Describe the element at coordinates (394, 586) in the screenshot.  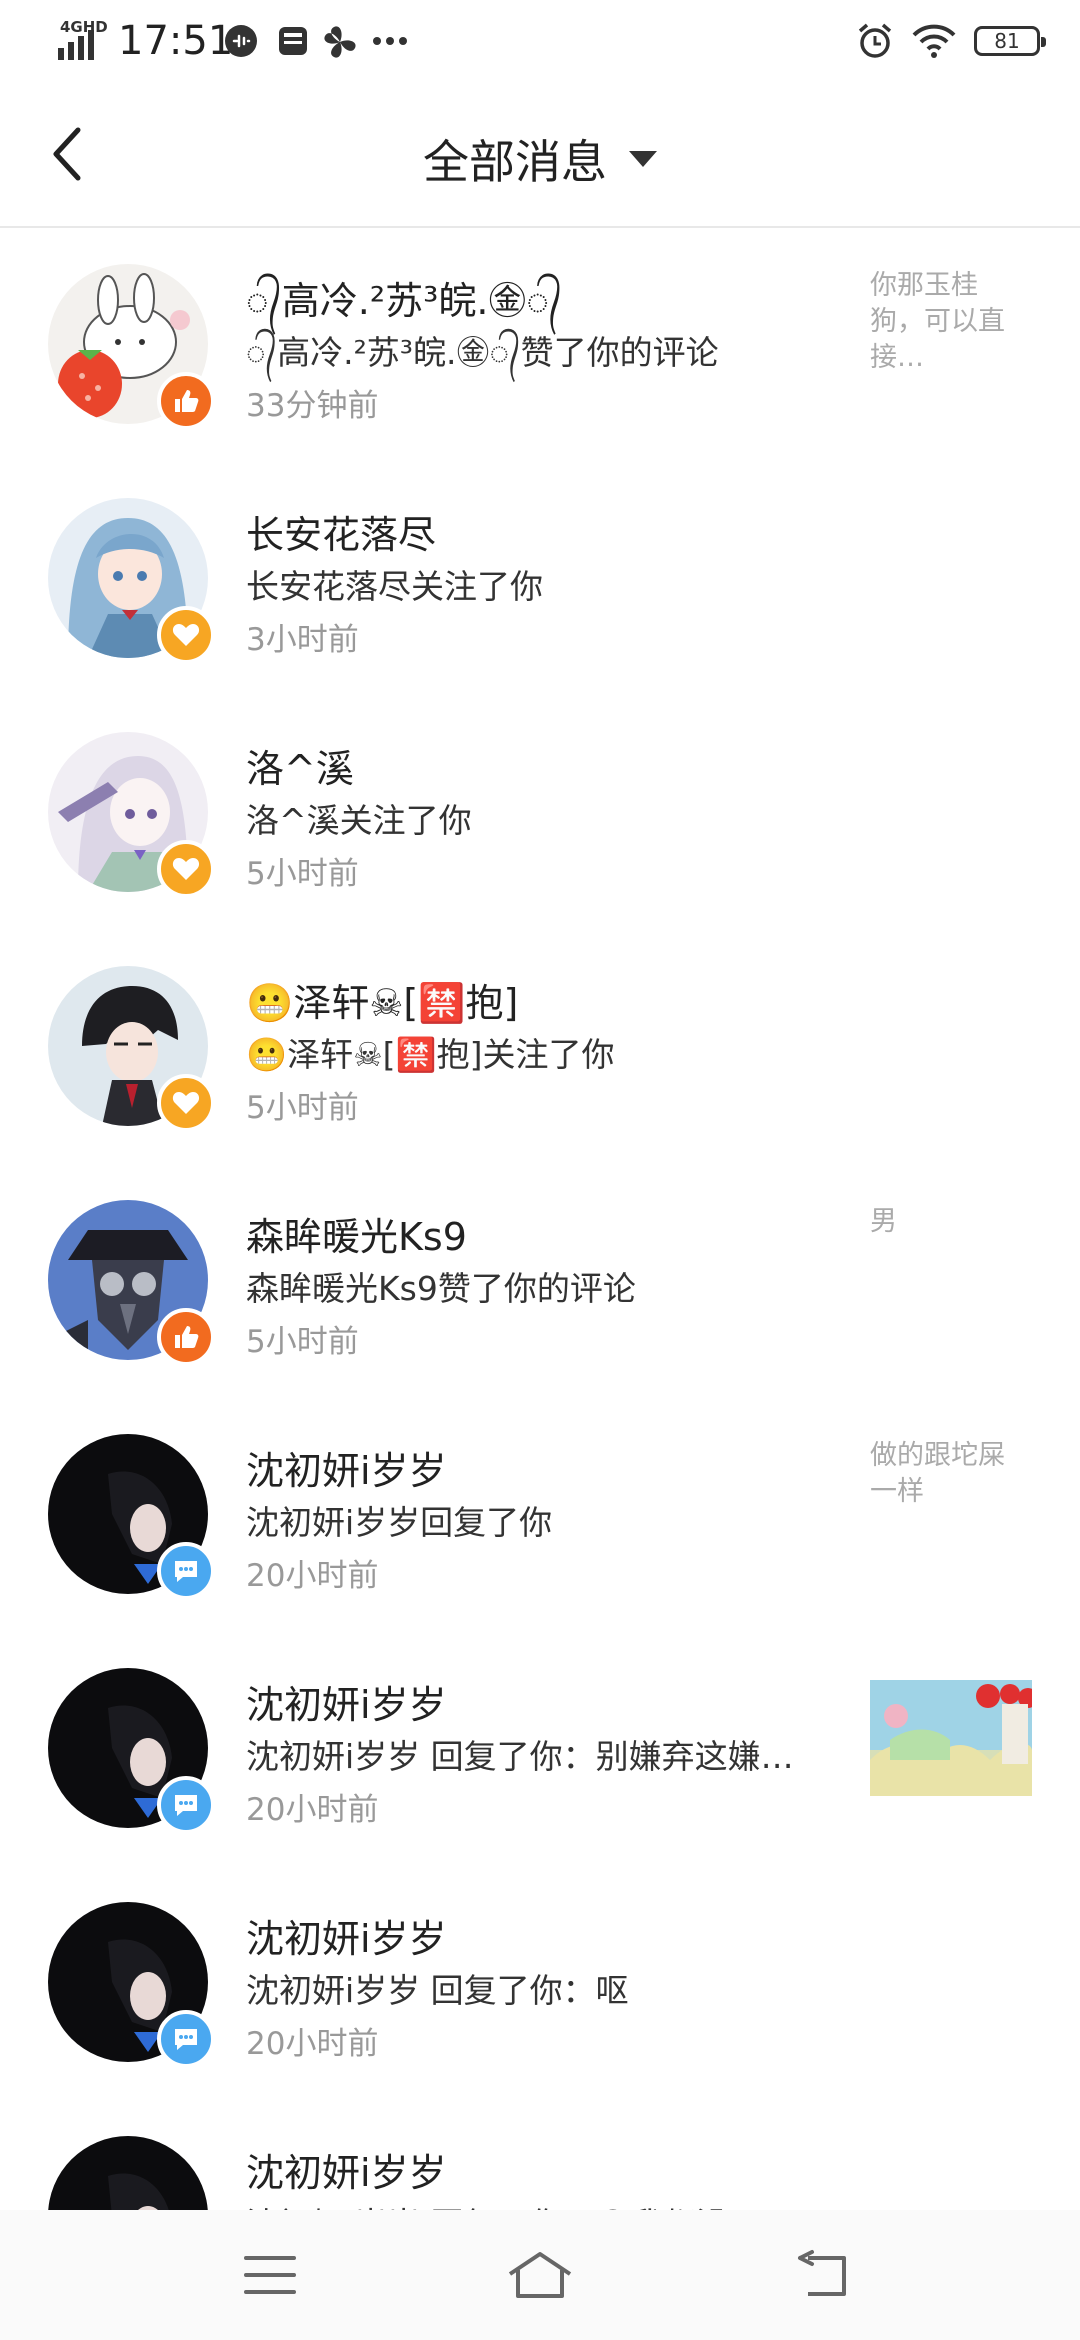
I see `message-text: 长安花落尽关注了你` at that location.